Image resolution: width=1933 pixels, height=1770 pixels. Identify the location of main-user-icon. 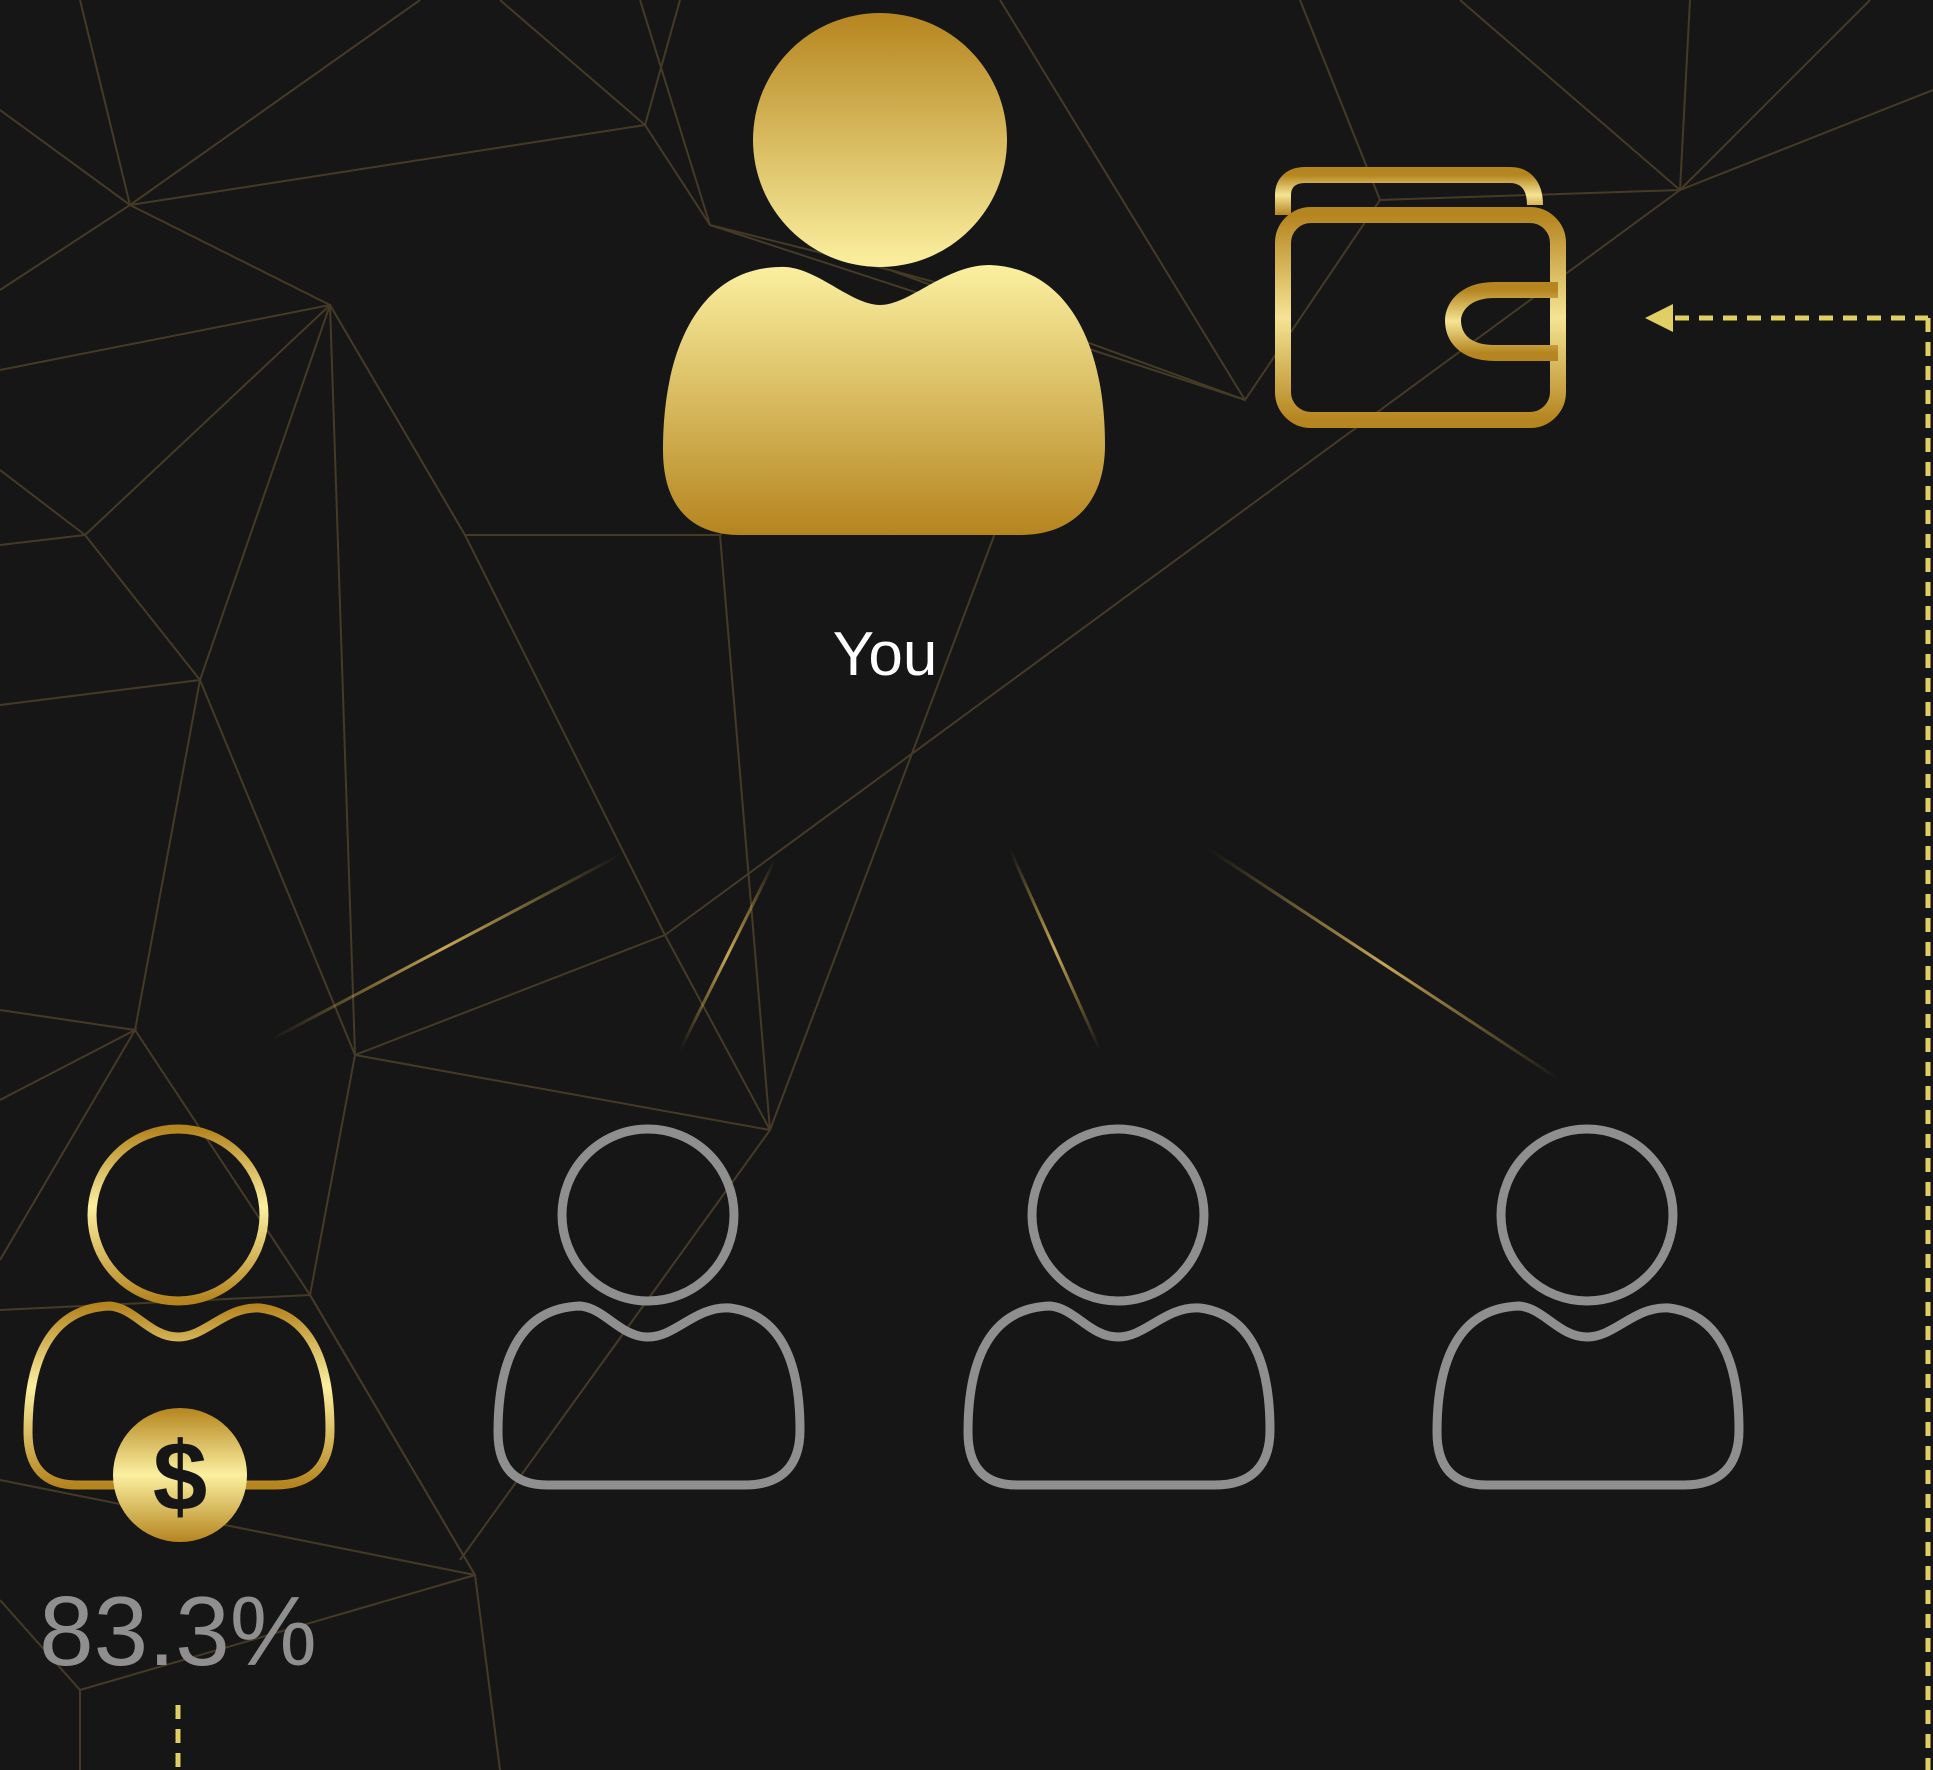
(884, 274).